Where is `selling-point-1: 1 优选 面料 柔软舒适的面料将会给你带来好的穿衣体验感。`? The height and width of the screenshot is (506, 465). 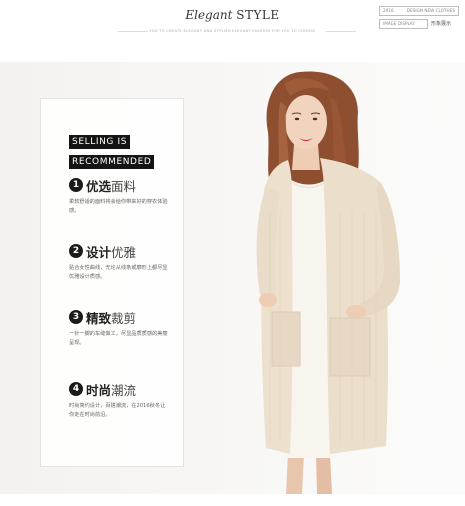 selling-point-1: 1 优选 面料 柔软舒适的面料将会给你带来好的穿衣体验感。 is located at coordinates (118, 196).